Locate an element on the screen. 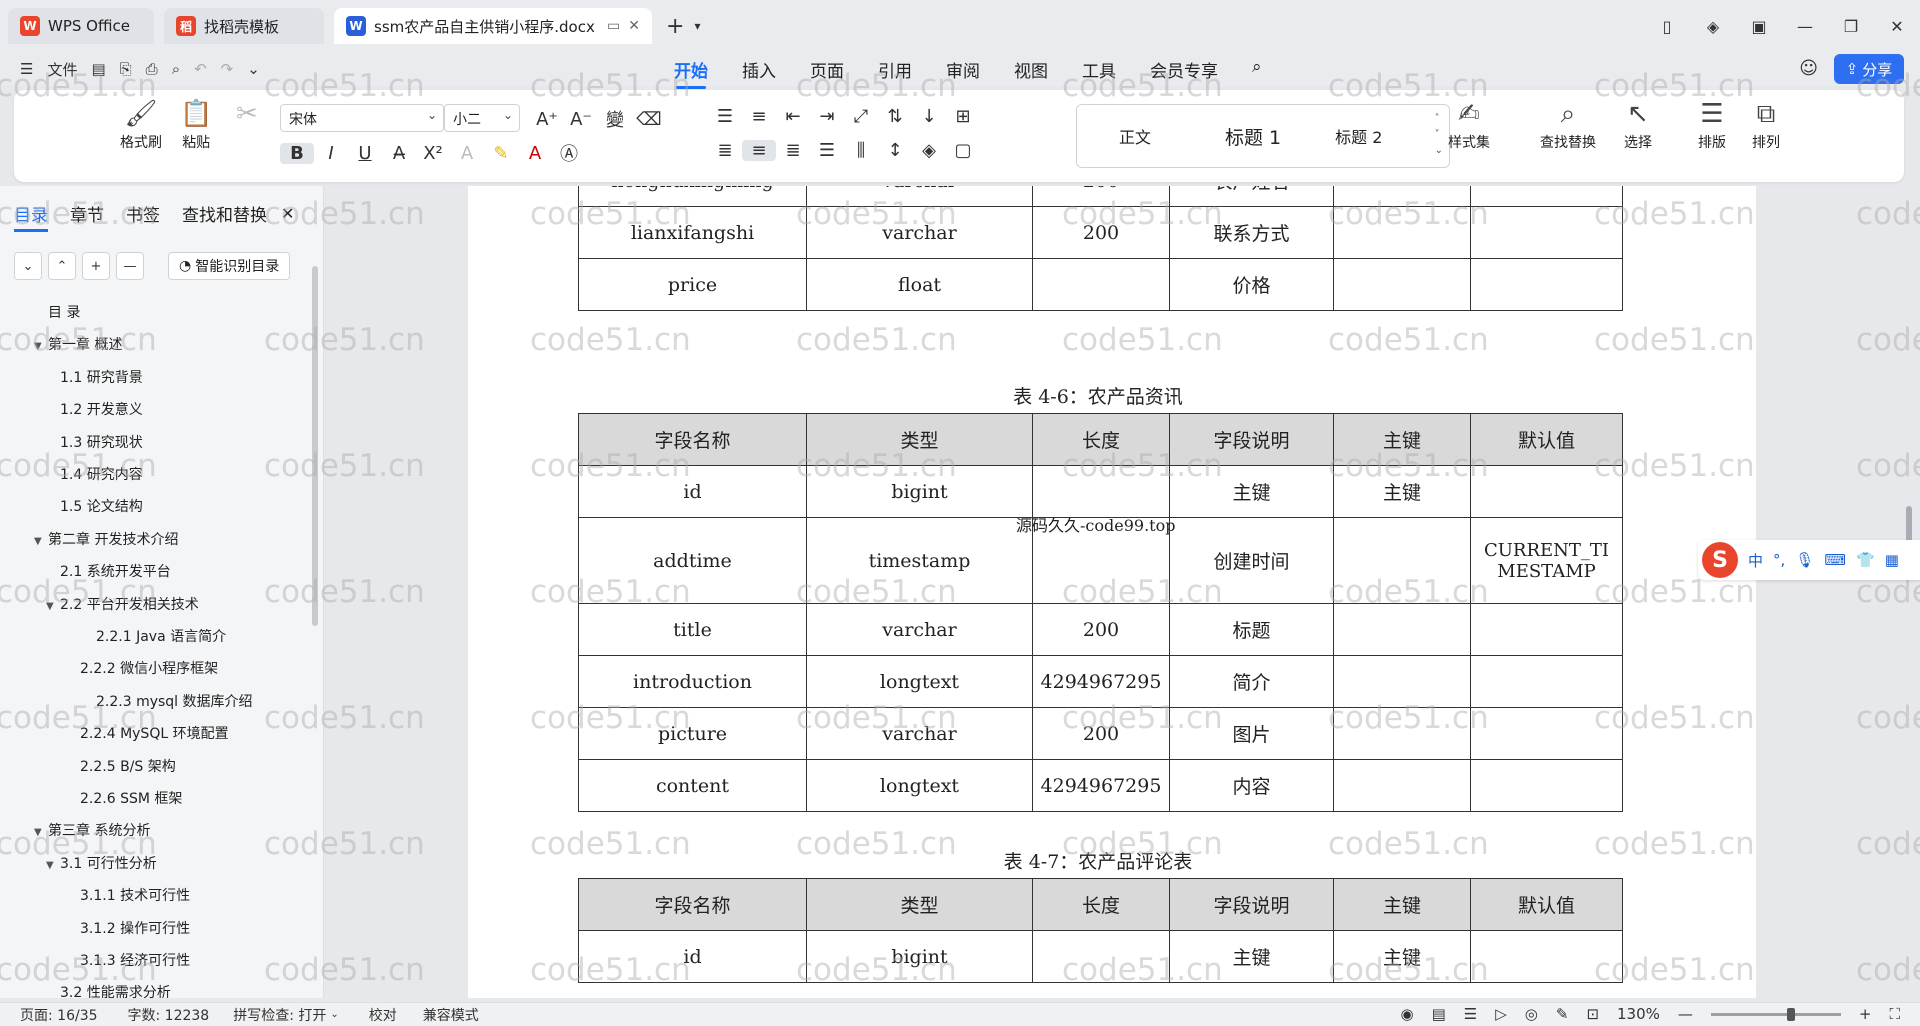 Image resolution: width=1920 pixels, height=1026 pixels. italic-icon: I is located at coordinates (331, 153).